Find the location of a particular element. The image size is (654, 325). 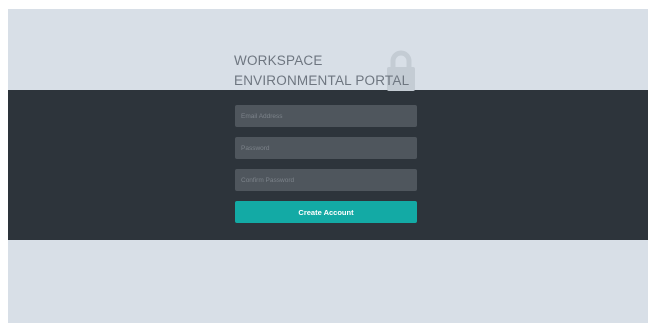

page-title-line2: ENVIRONMENTAL PORTAL is located at coordinates (322, 80).